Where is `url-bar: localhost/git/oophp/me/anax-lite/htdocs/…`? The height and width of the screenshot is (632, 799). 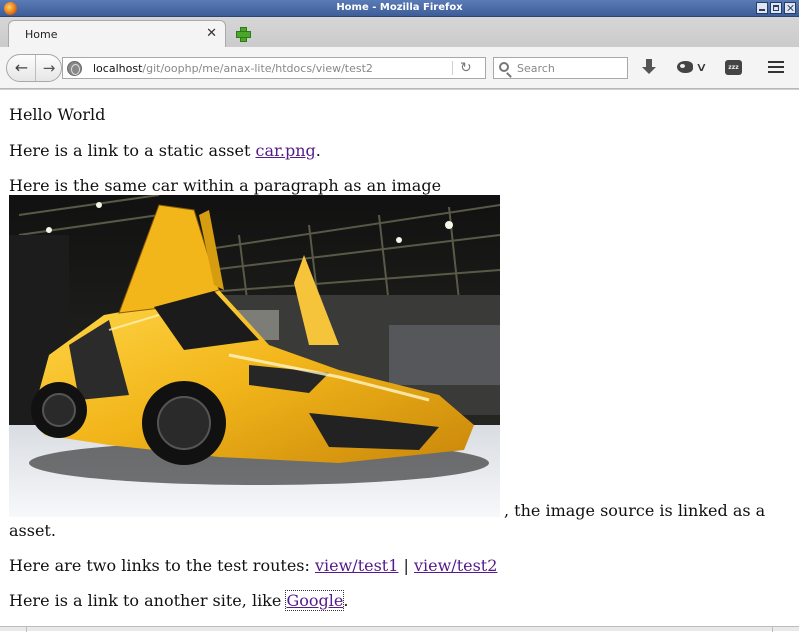
url-bar: localhost/git/oophp/me/anax-lite/htdocs/… is located at coordinates (274, 68).